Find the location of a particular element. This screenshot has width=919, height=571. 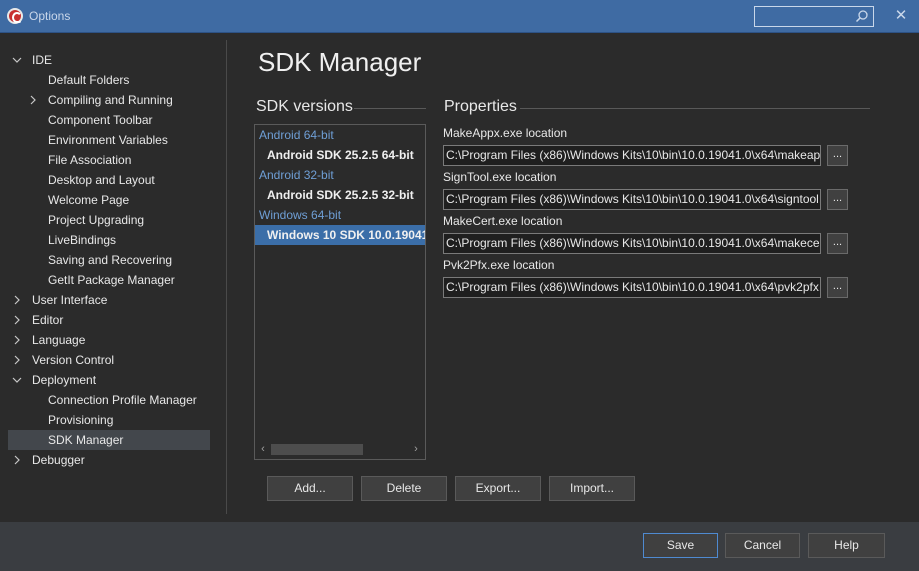

tree-item-livebindings: LiveBindings is located at coordinates (110, 240).